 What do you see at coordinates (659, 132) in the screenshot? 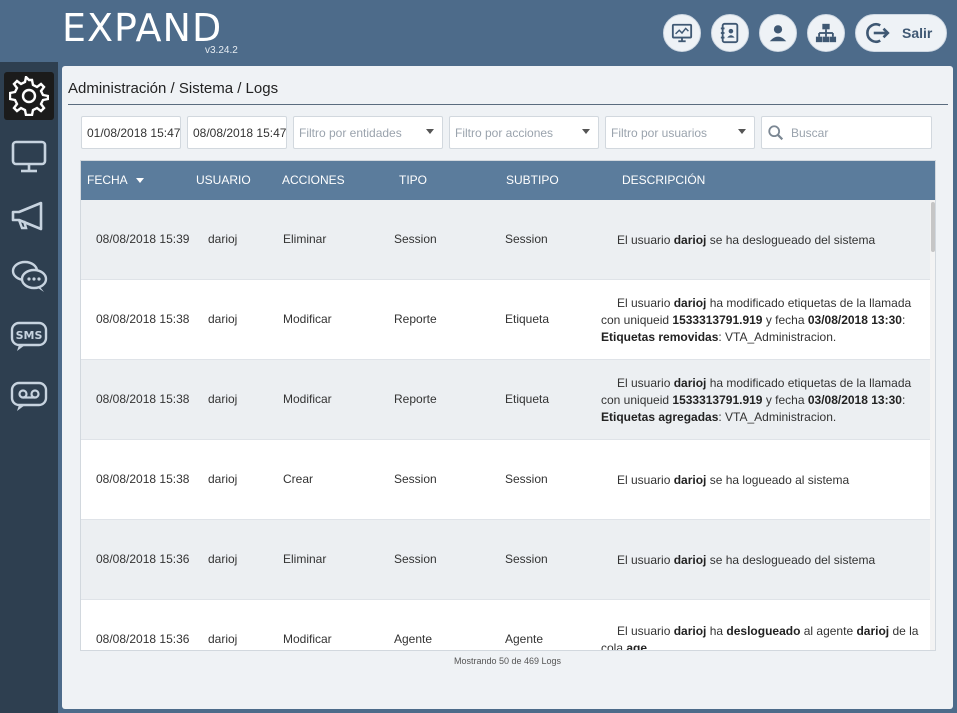
I see `users-filter-placeholder: Filtro por usuarios` at bounding box center [659, 132].